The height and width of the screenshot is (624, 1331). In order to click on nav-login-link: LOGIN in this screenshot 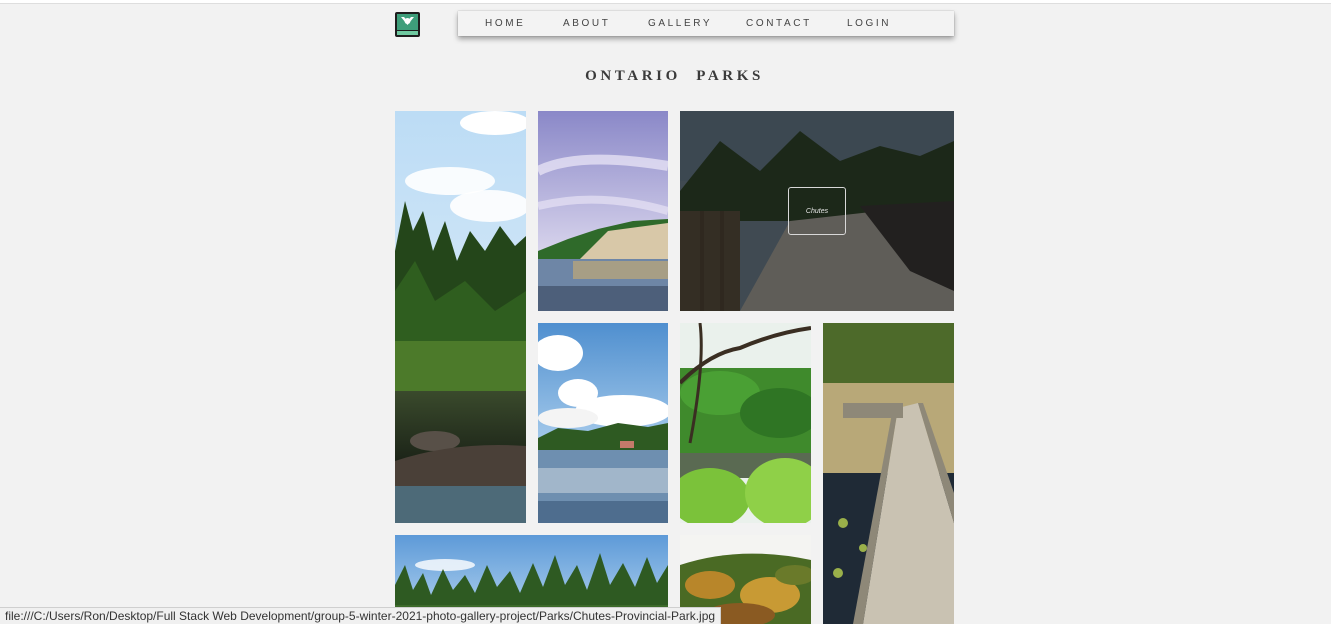, I will do `click(869, 23)`.